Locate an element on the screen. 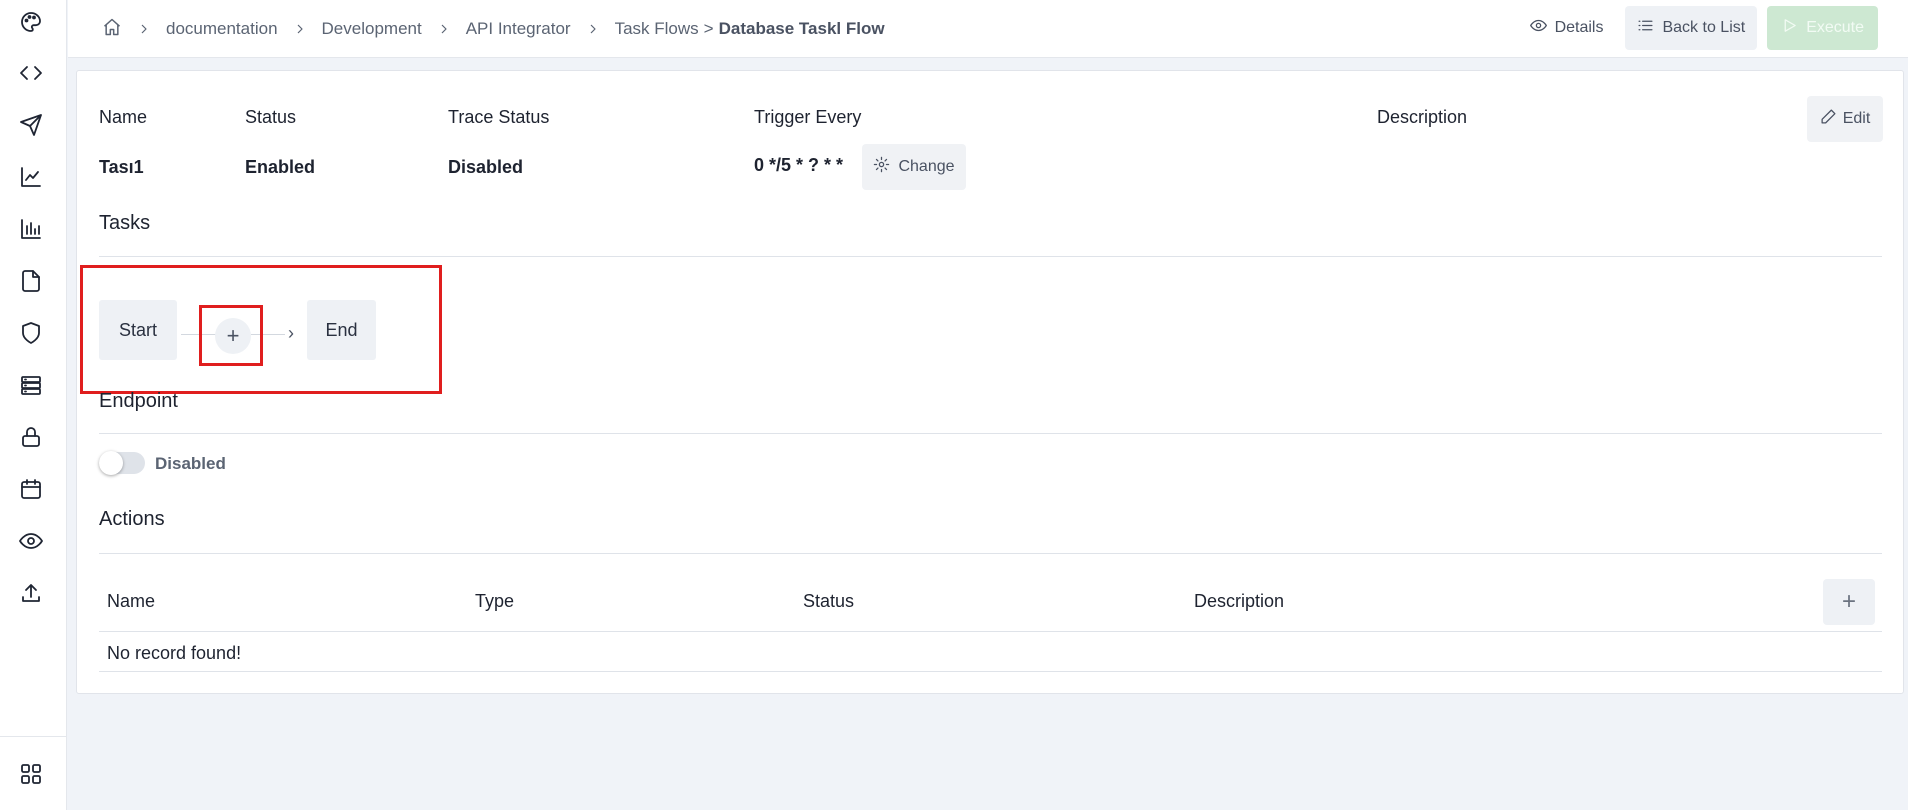 Image resolution: width=1908 pixels, height=810 pixels. details-label: Details is located at coordinates (1579, 27).